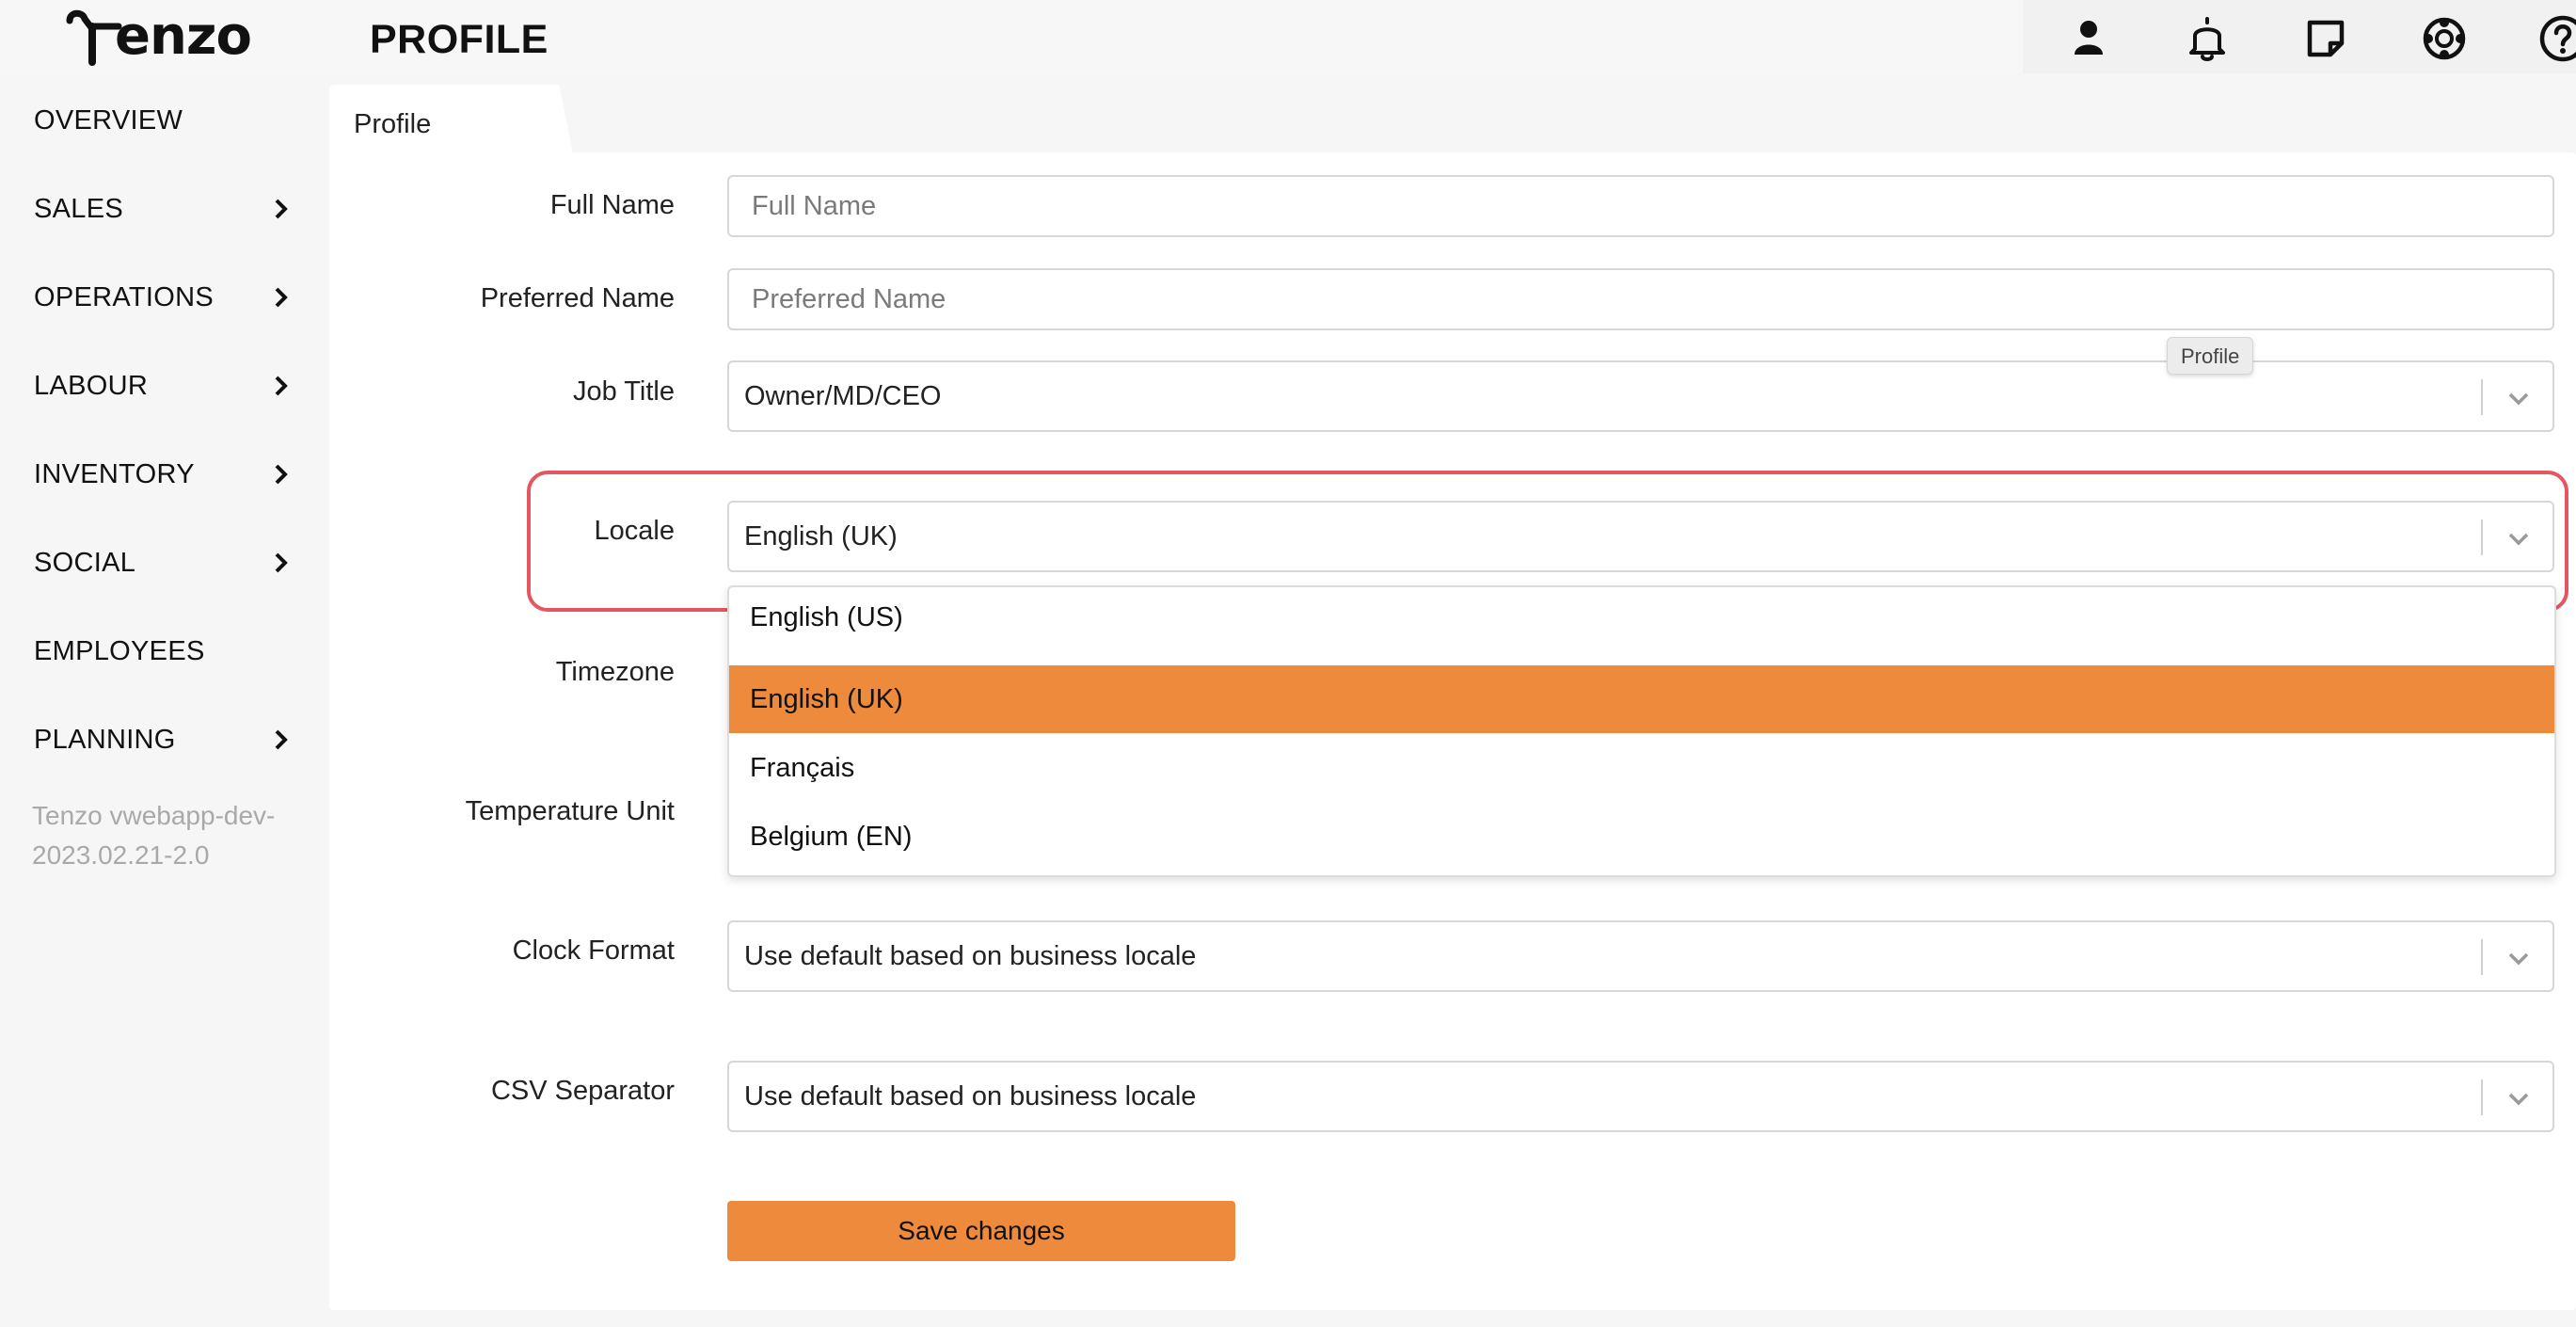  Describe the element at coordinates (1641, 299) in the screenshot. I see `preferred-name-input` at that location.